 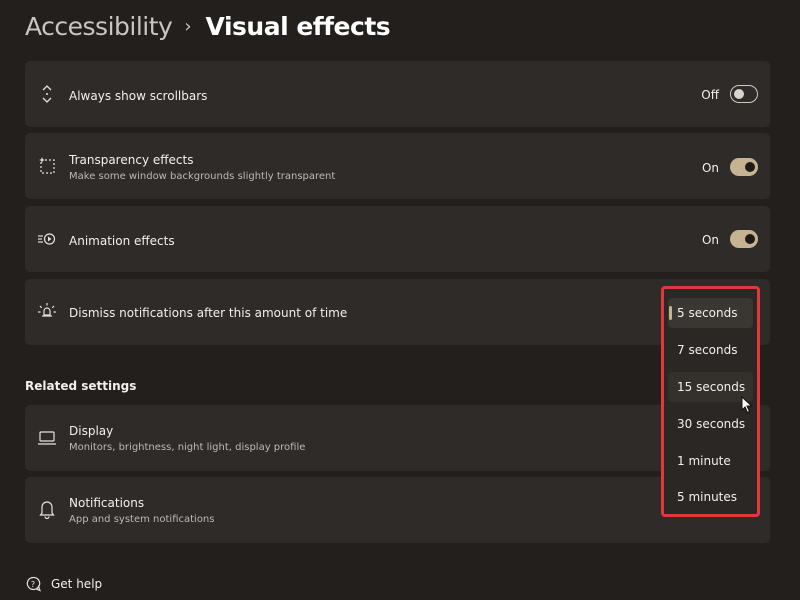 What do you see at coordinates (81, 386) in the screenshot?
I see `related-settings-heading: Related settings` at bounding box center [81, 386].